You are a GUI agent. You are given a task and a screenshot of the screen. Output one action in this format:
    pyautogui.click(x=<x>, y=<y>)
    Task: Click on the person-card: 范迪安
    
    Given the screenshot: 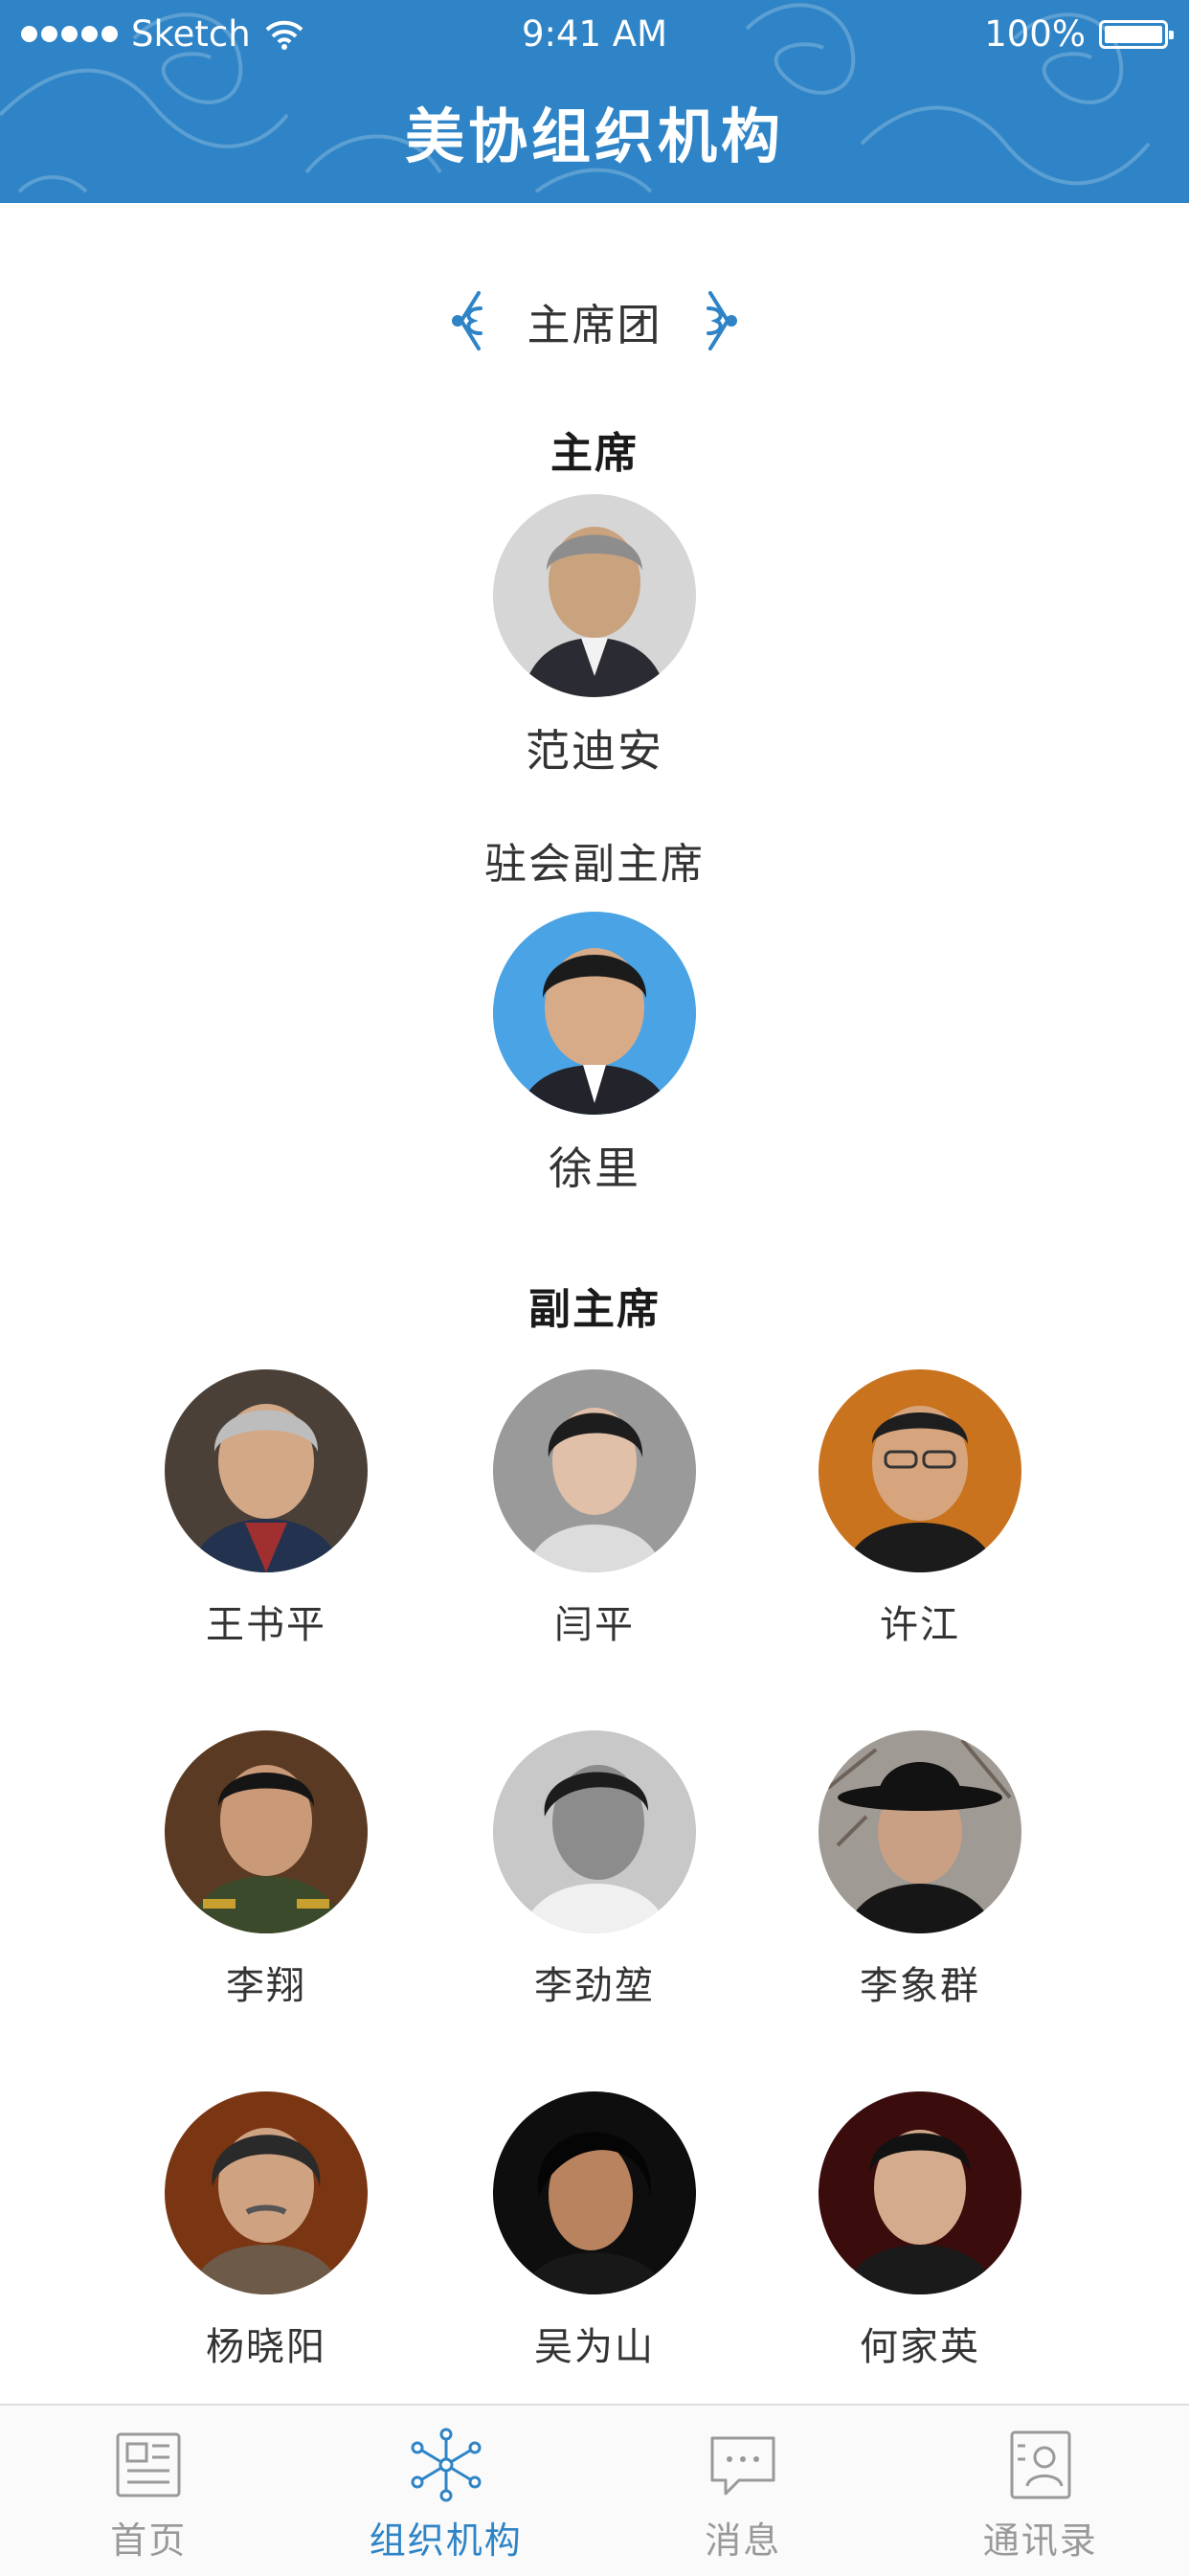 What is the action you would take?
    pyautogui.click(x=594, y=637)
    